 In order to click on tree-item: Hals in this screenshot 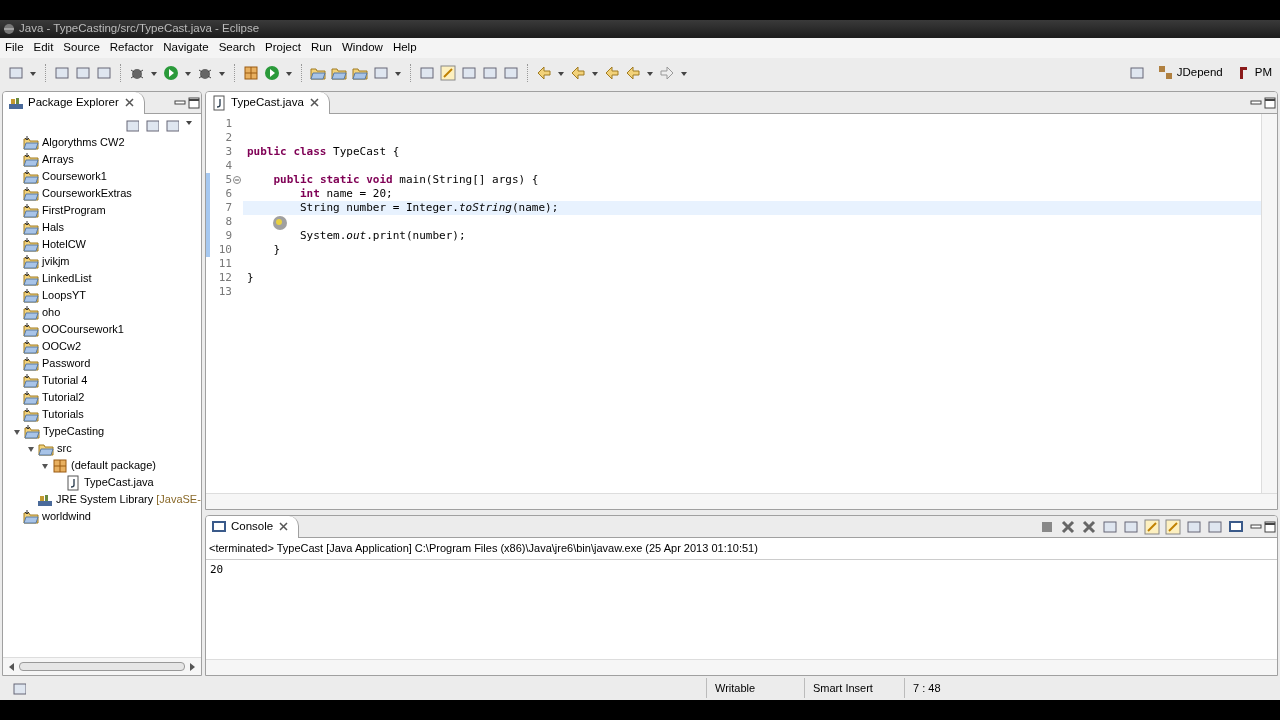, I will do `click(102, 227)`.